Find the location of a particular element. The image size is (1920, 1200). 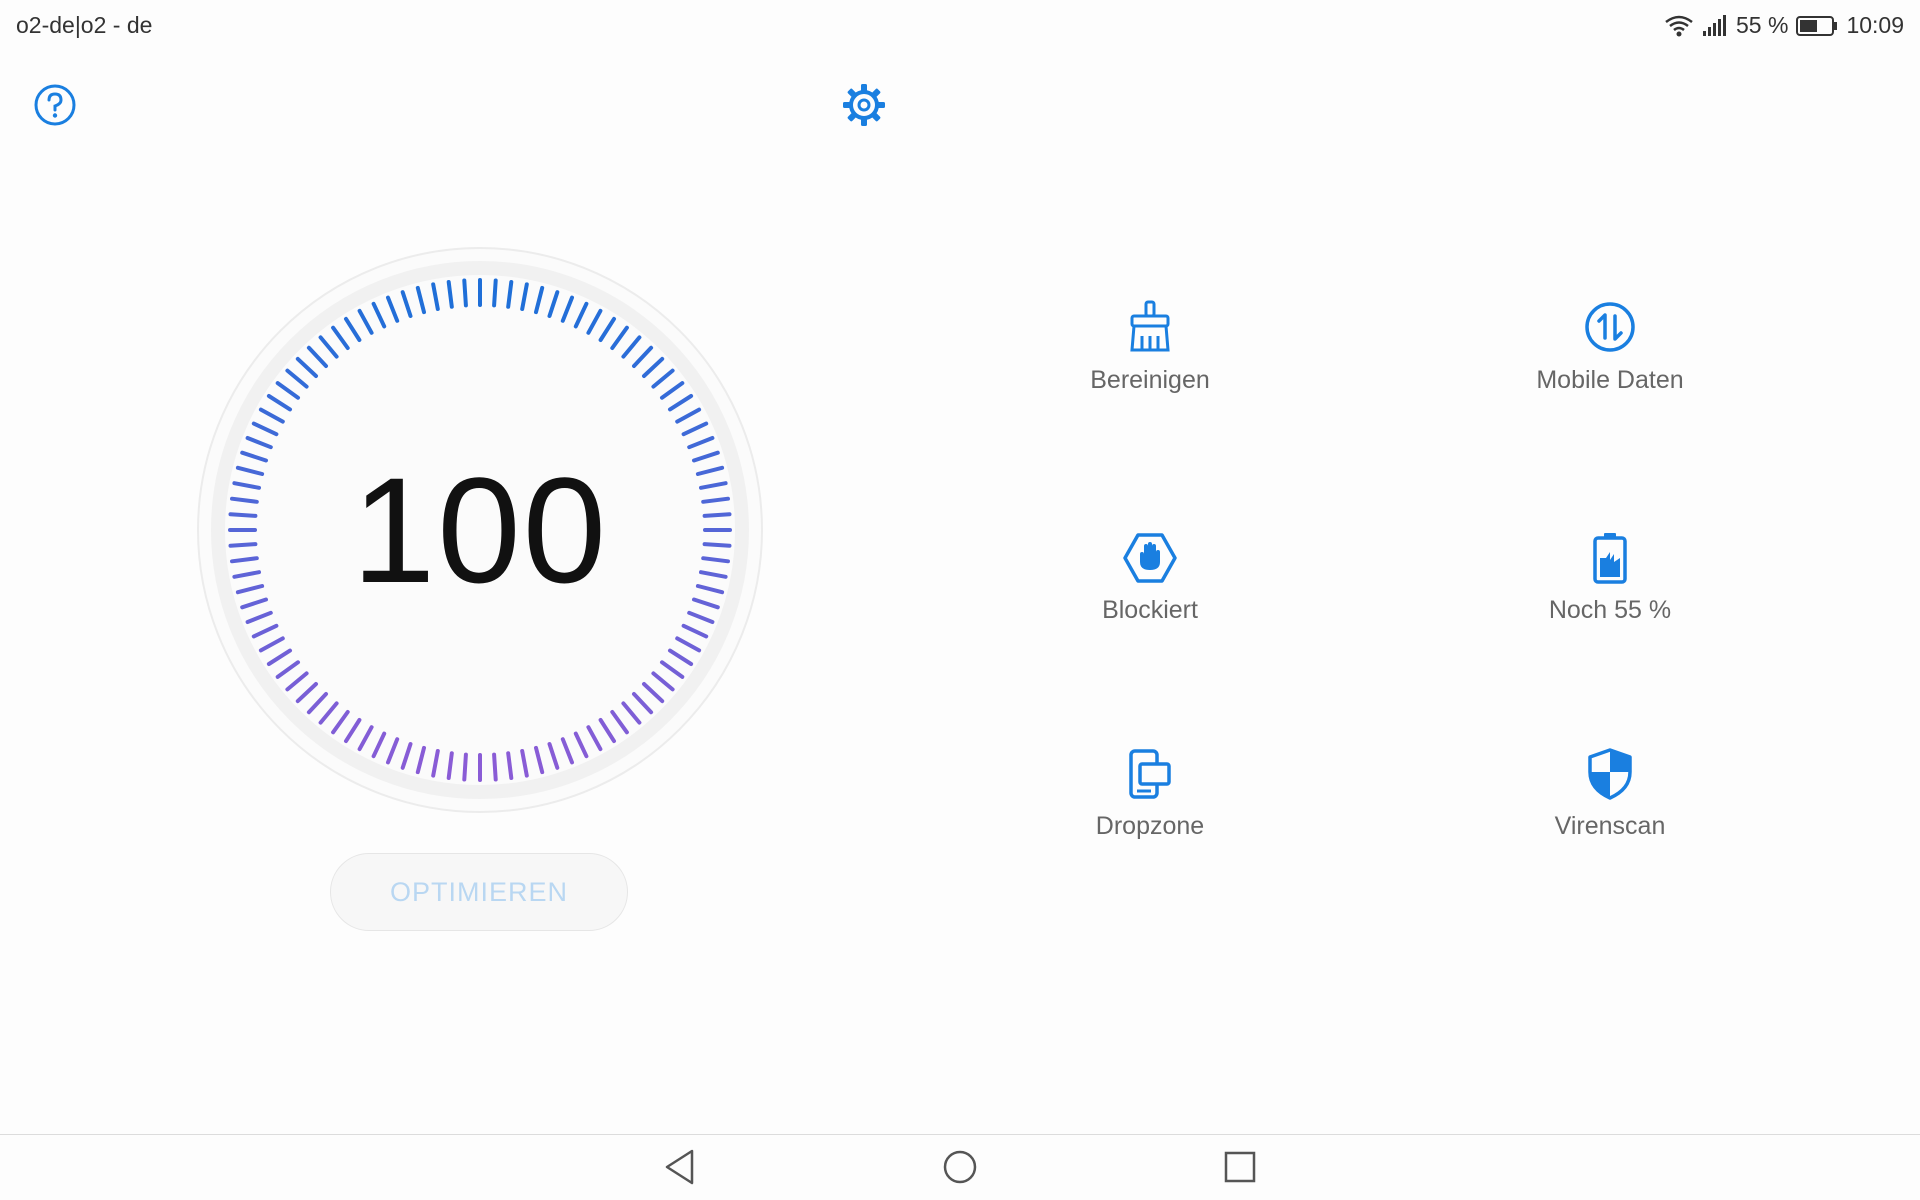

optimize-button: OPTIMIEREN is located at coordinates (479, 892).